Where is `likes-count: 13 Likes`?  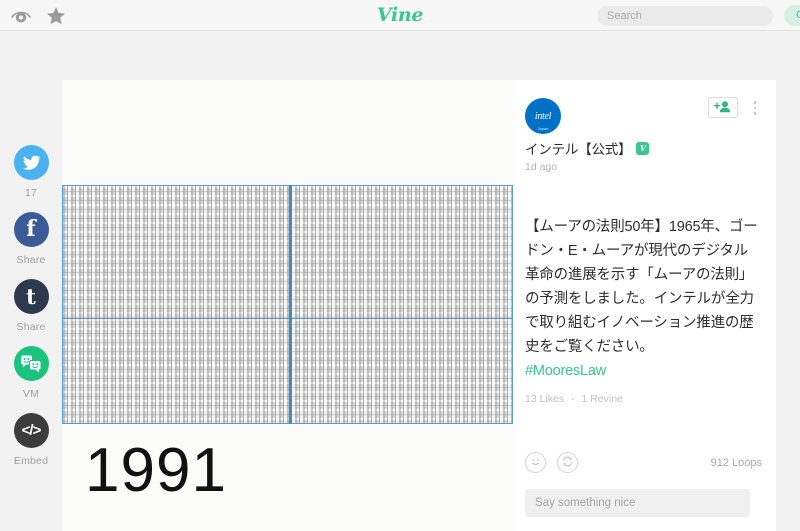 likes-count: 13 Likes is located at coordinates (545, 399).